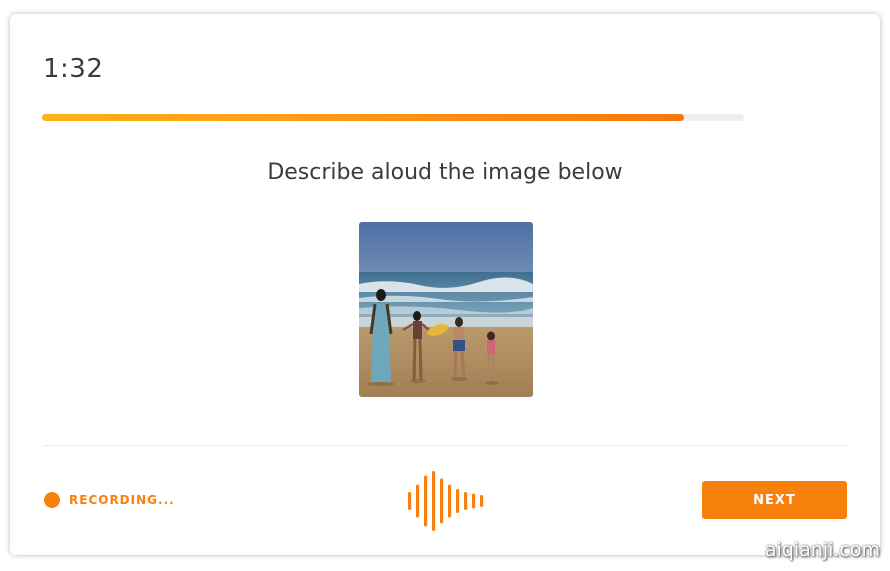 The width and height of the screenshot is (890, 571). I want to click on countdown-timer: 1:32, so click(73, 69).